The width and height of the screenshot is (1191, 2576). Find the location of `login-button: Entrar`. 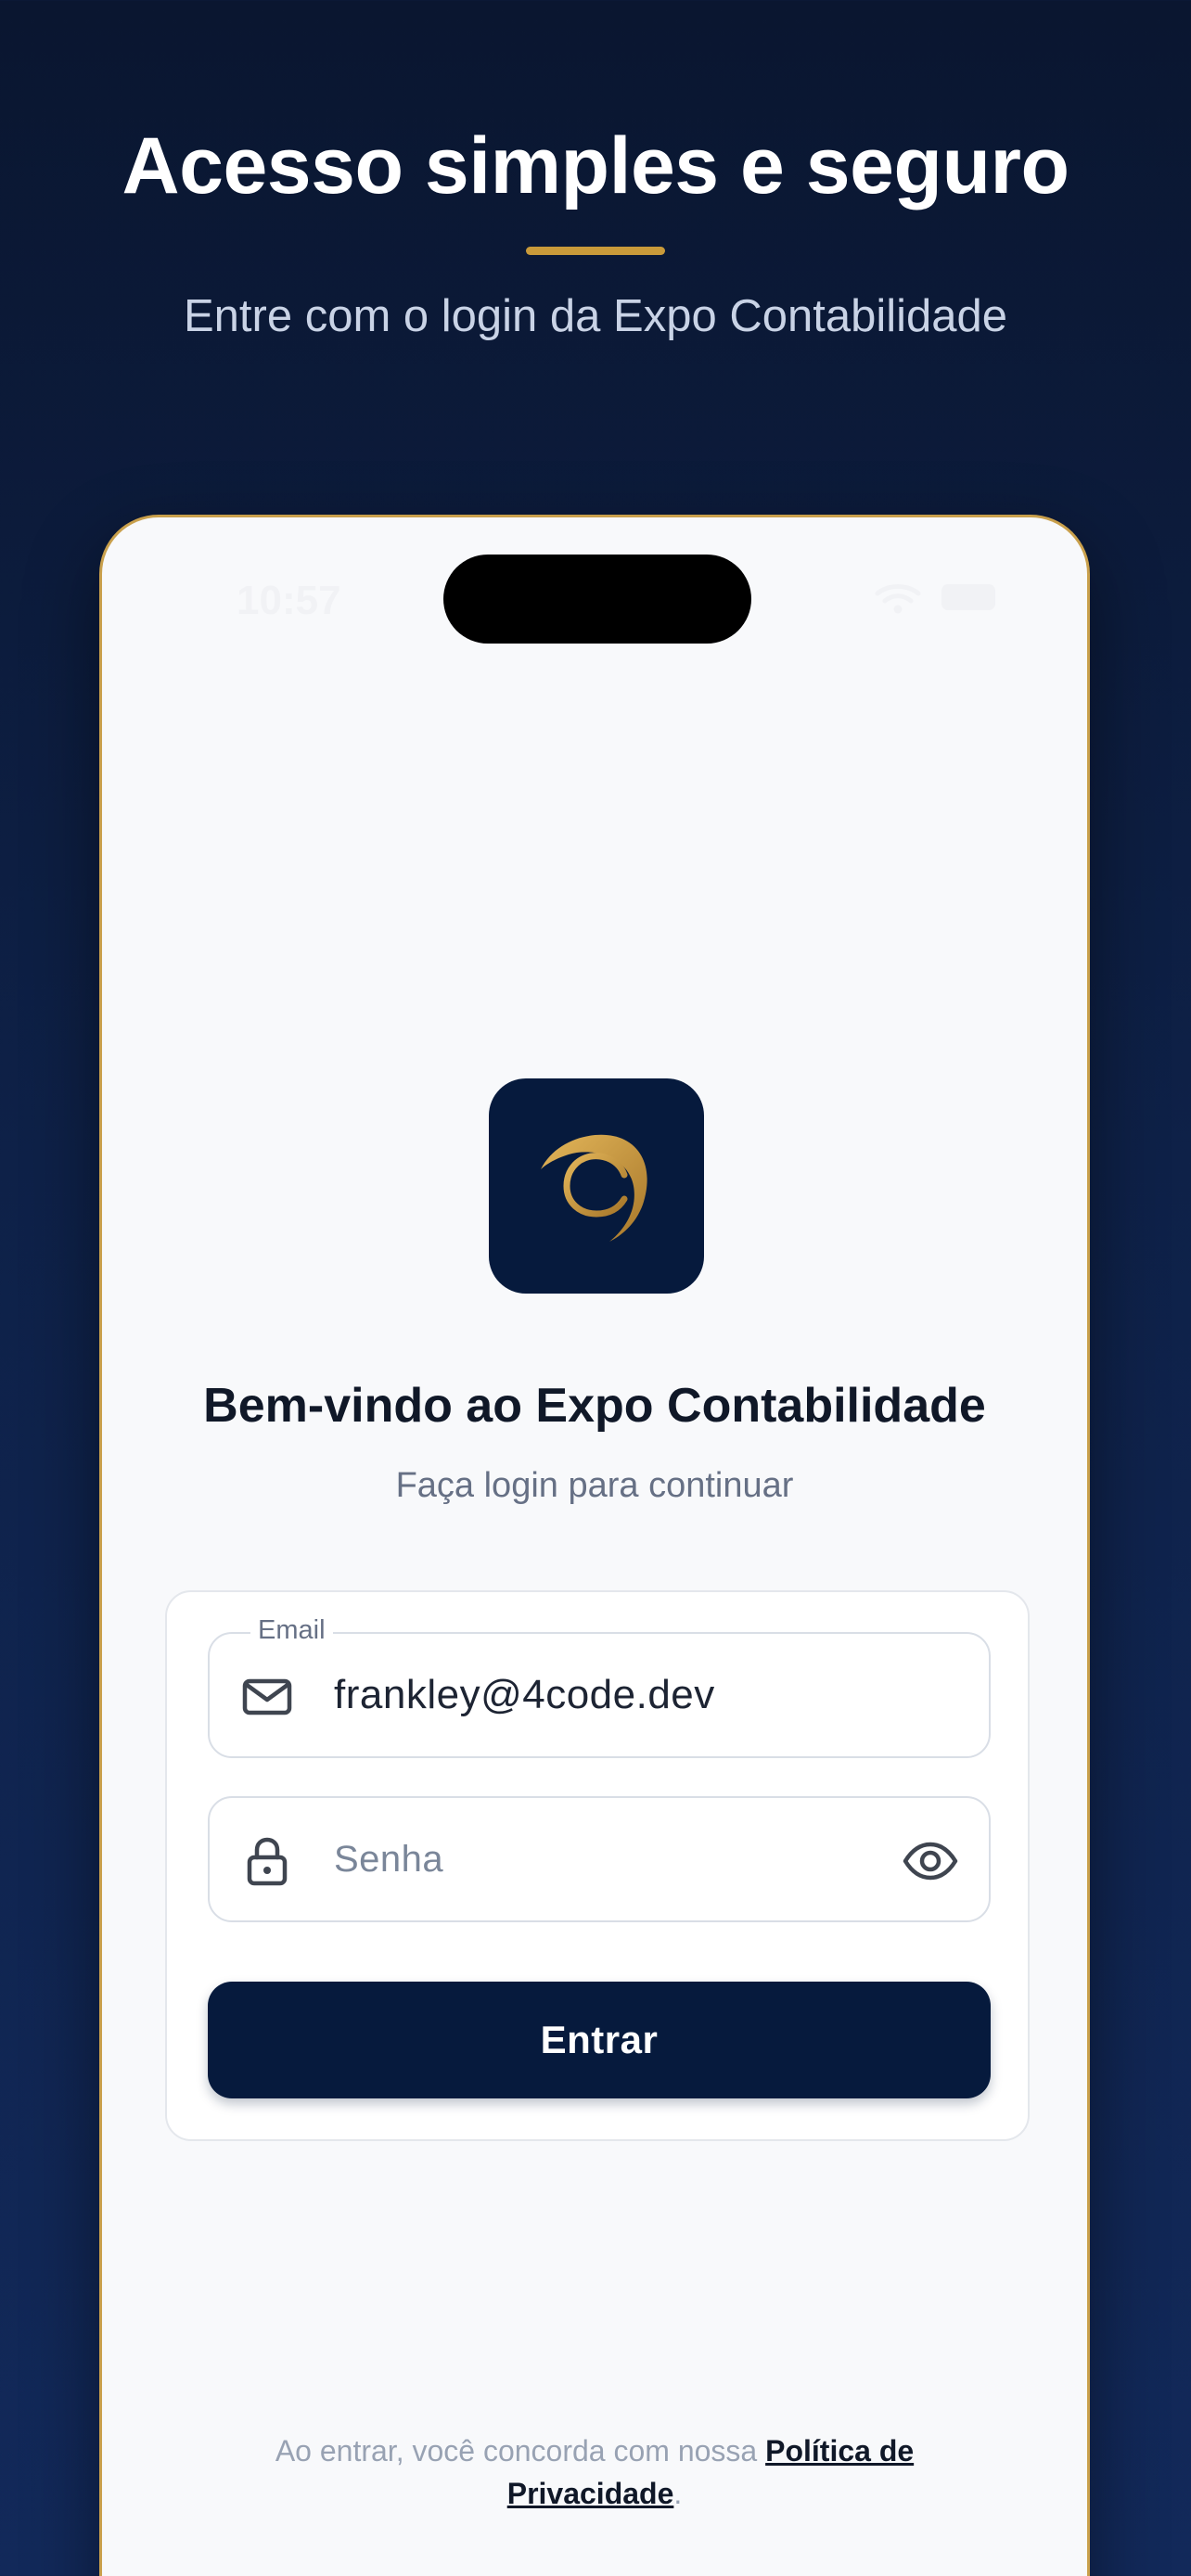

login-button: Entrar is located at coordinates (599, 2040).